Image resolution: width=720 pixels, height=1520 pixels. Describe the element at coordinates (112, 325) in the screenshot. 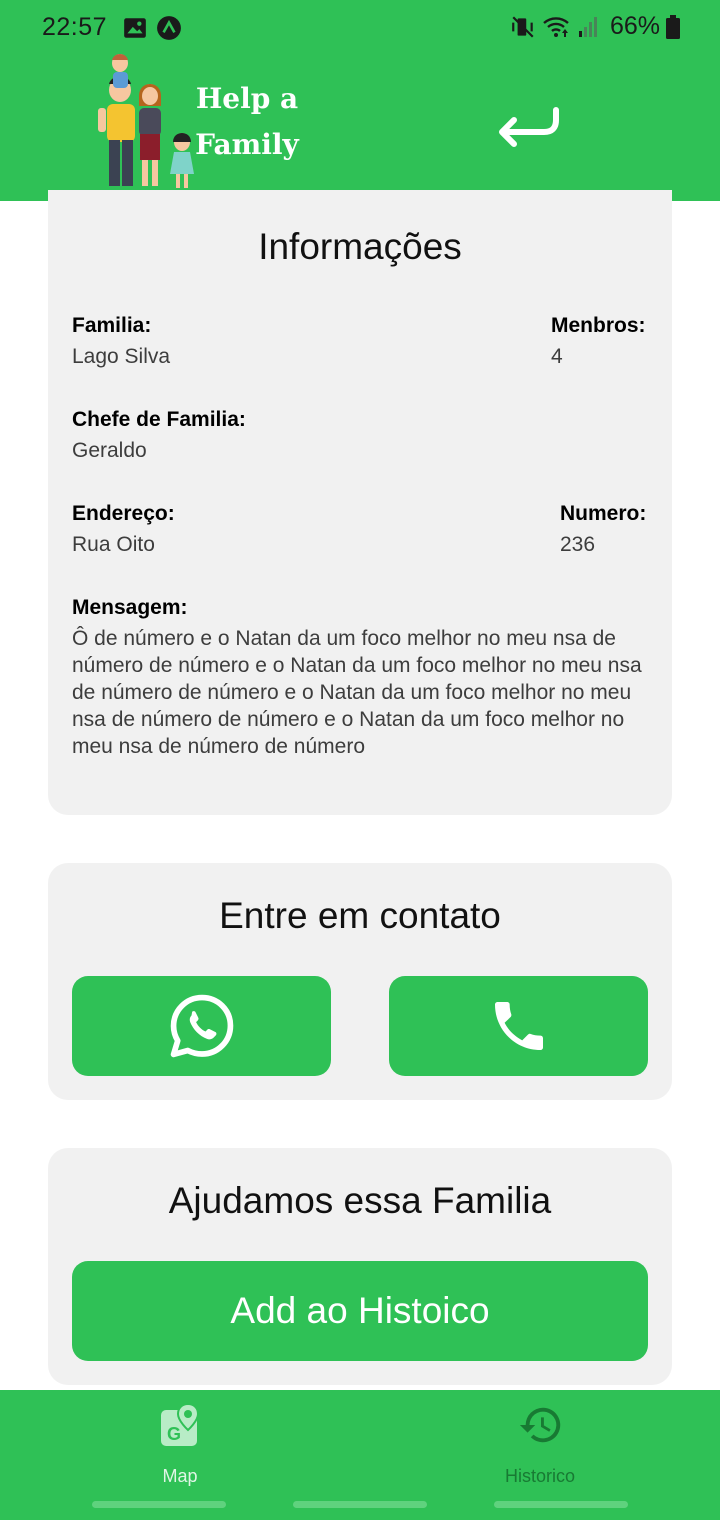

I see `familia-label: Familia:` at that location.